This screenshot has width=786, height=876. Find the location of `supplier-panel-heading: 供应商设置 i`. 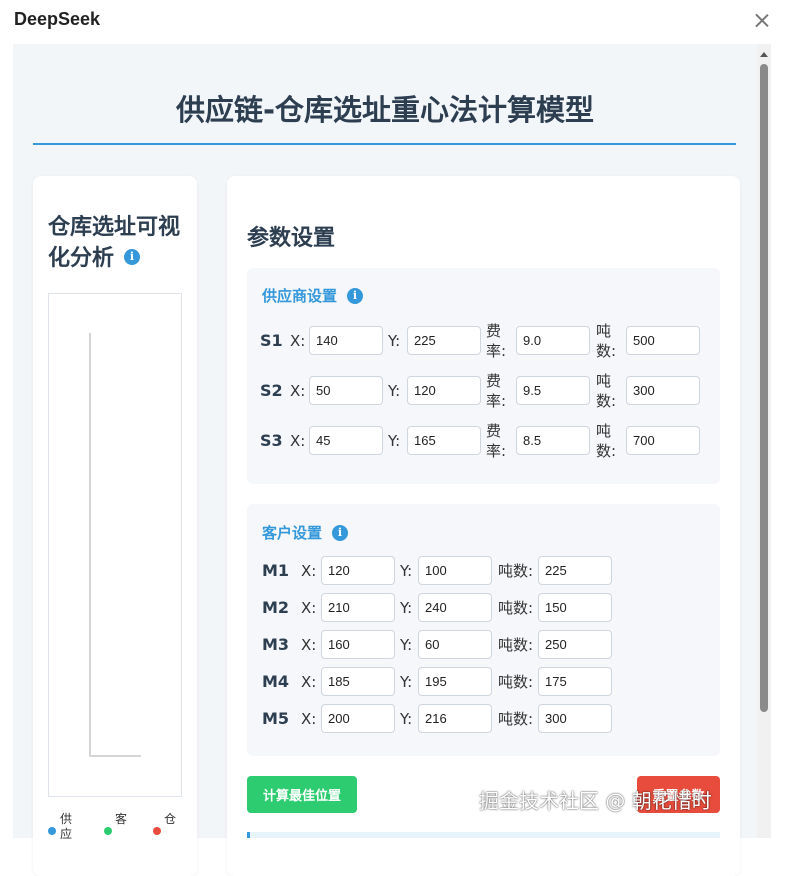

supplier-panel-heading: 供应商设置 i is located at coordinates (313, 295).